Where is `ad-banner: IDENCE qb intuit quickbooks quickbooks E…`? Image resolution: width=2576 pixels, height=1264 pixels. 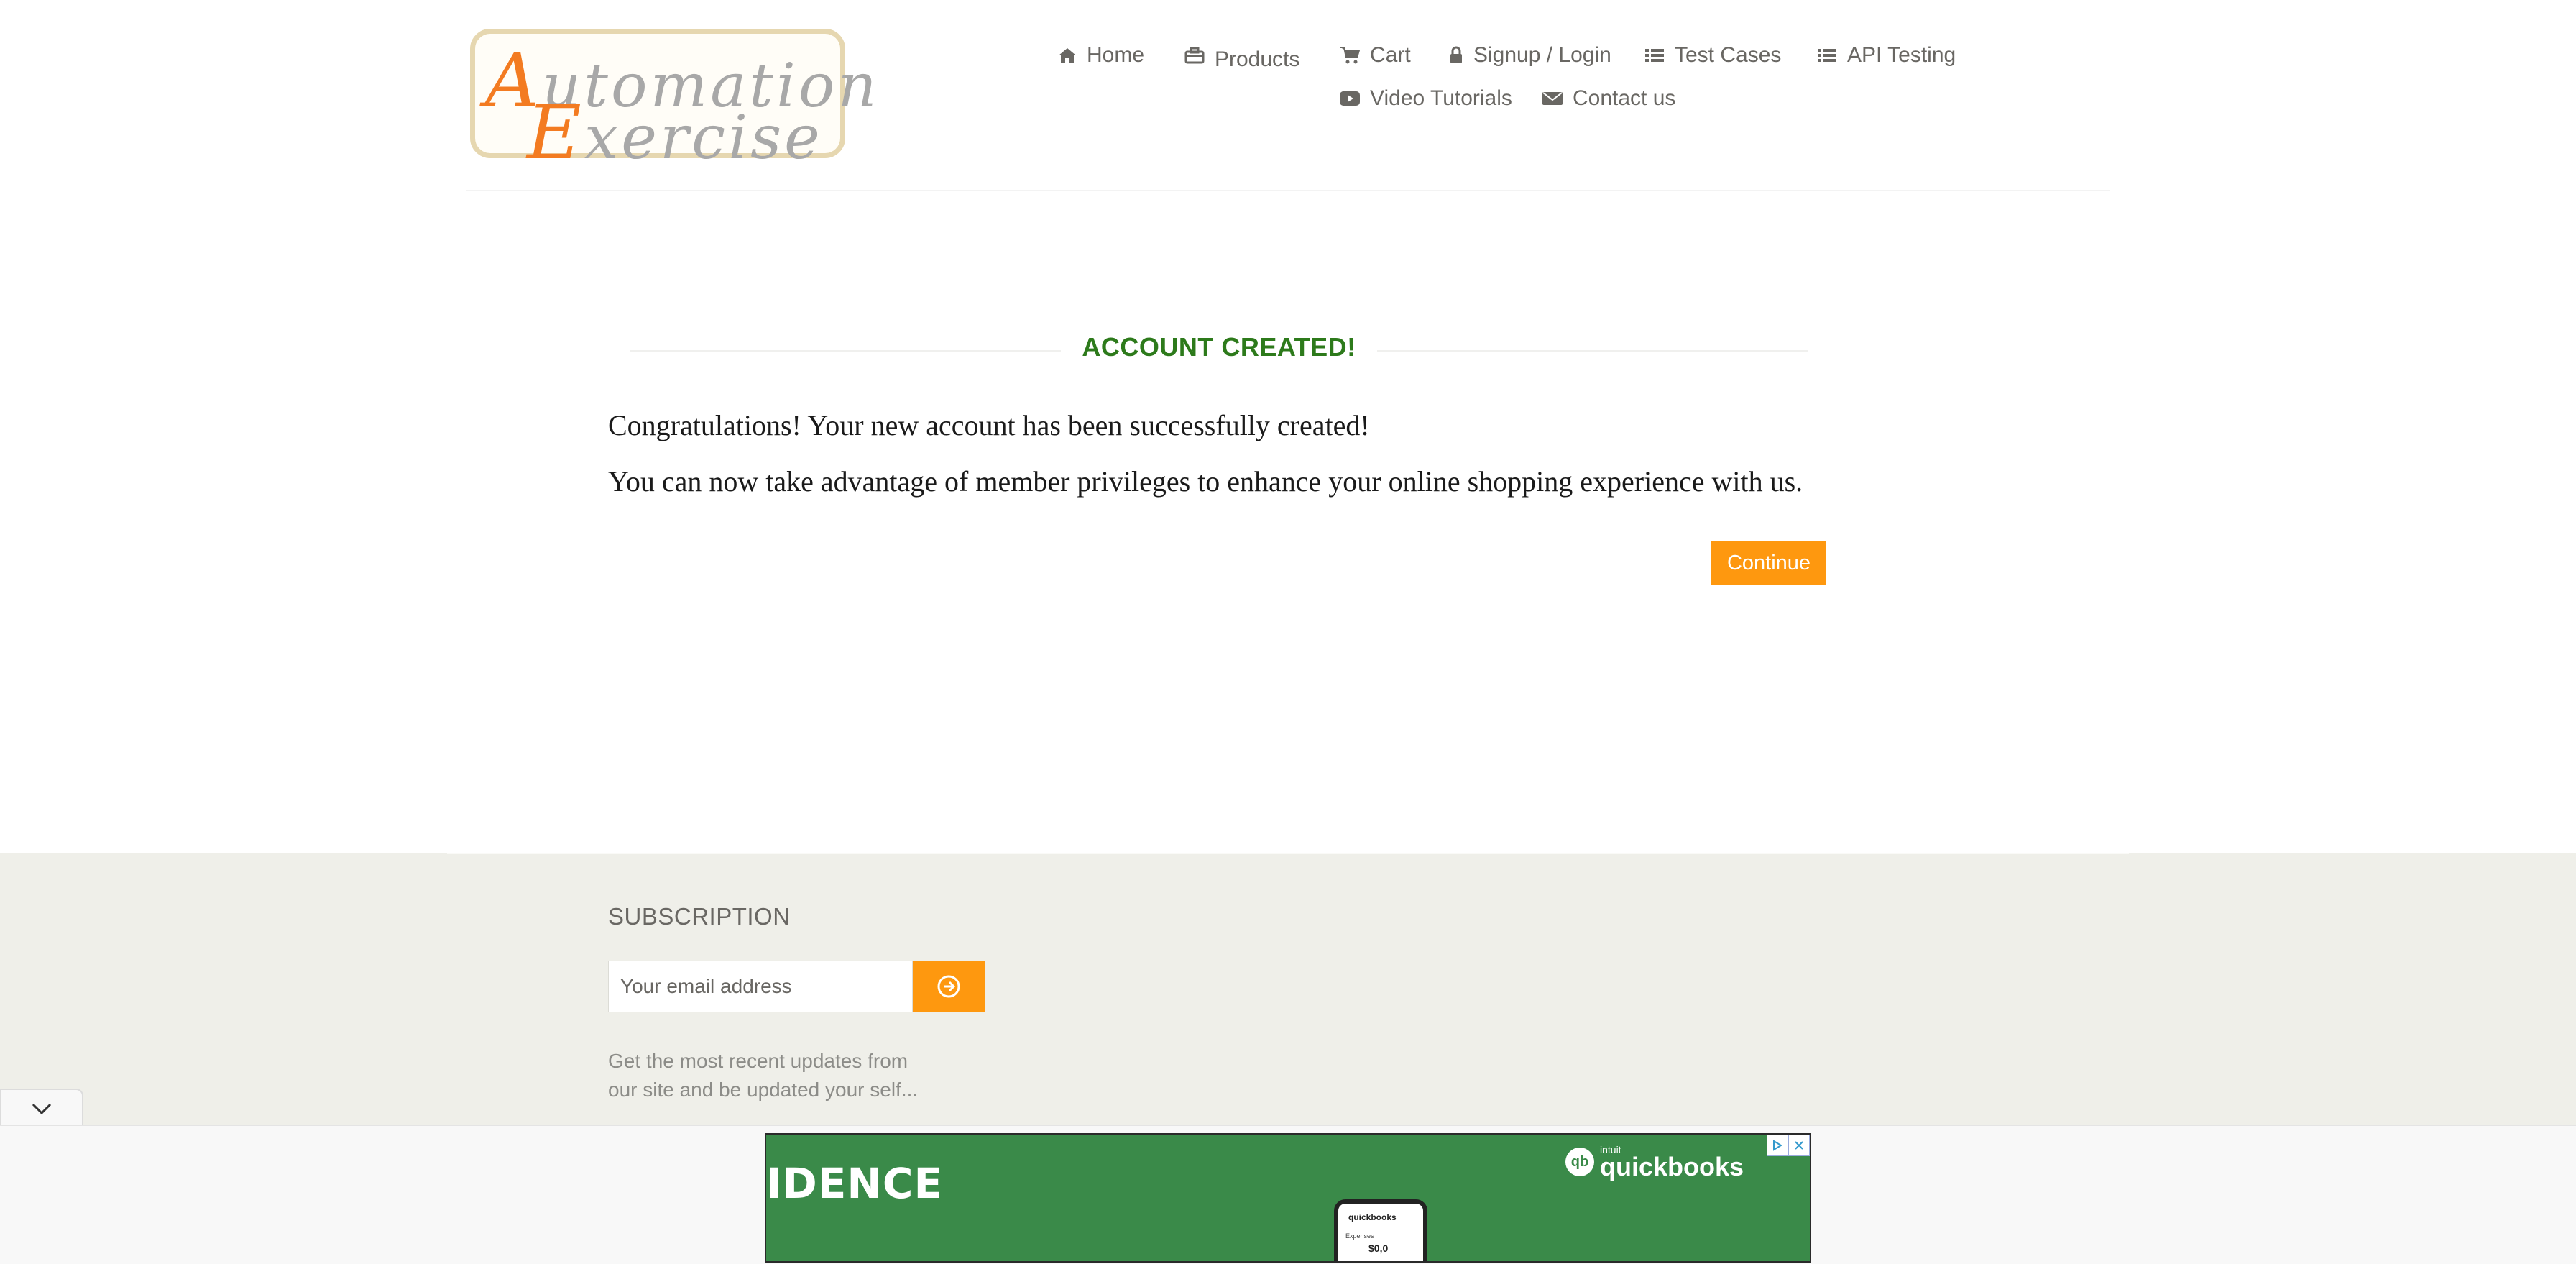 ad-banner: IDENCE qb intuit quickbooks quickbooks E… is located at coordinates (1288, 1198).